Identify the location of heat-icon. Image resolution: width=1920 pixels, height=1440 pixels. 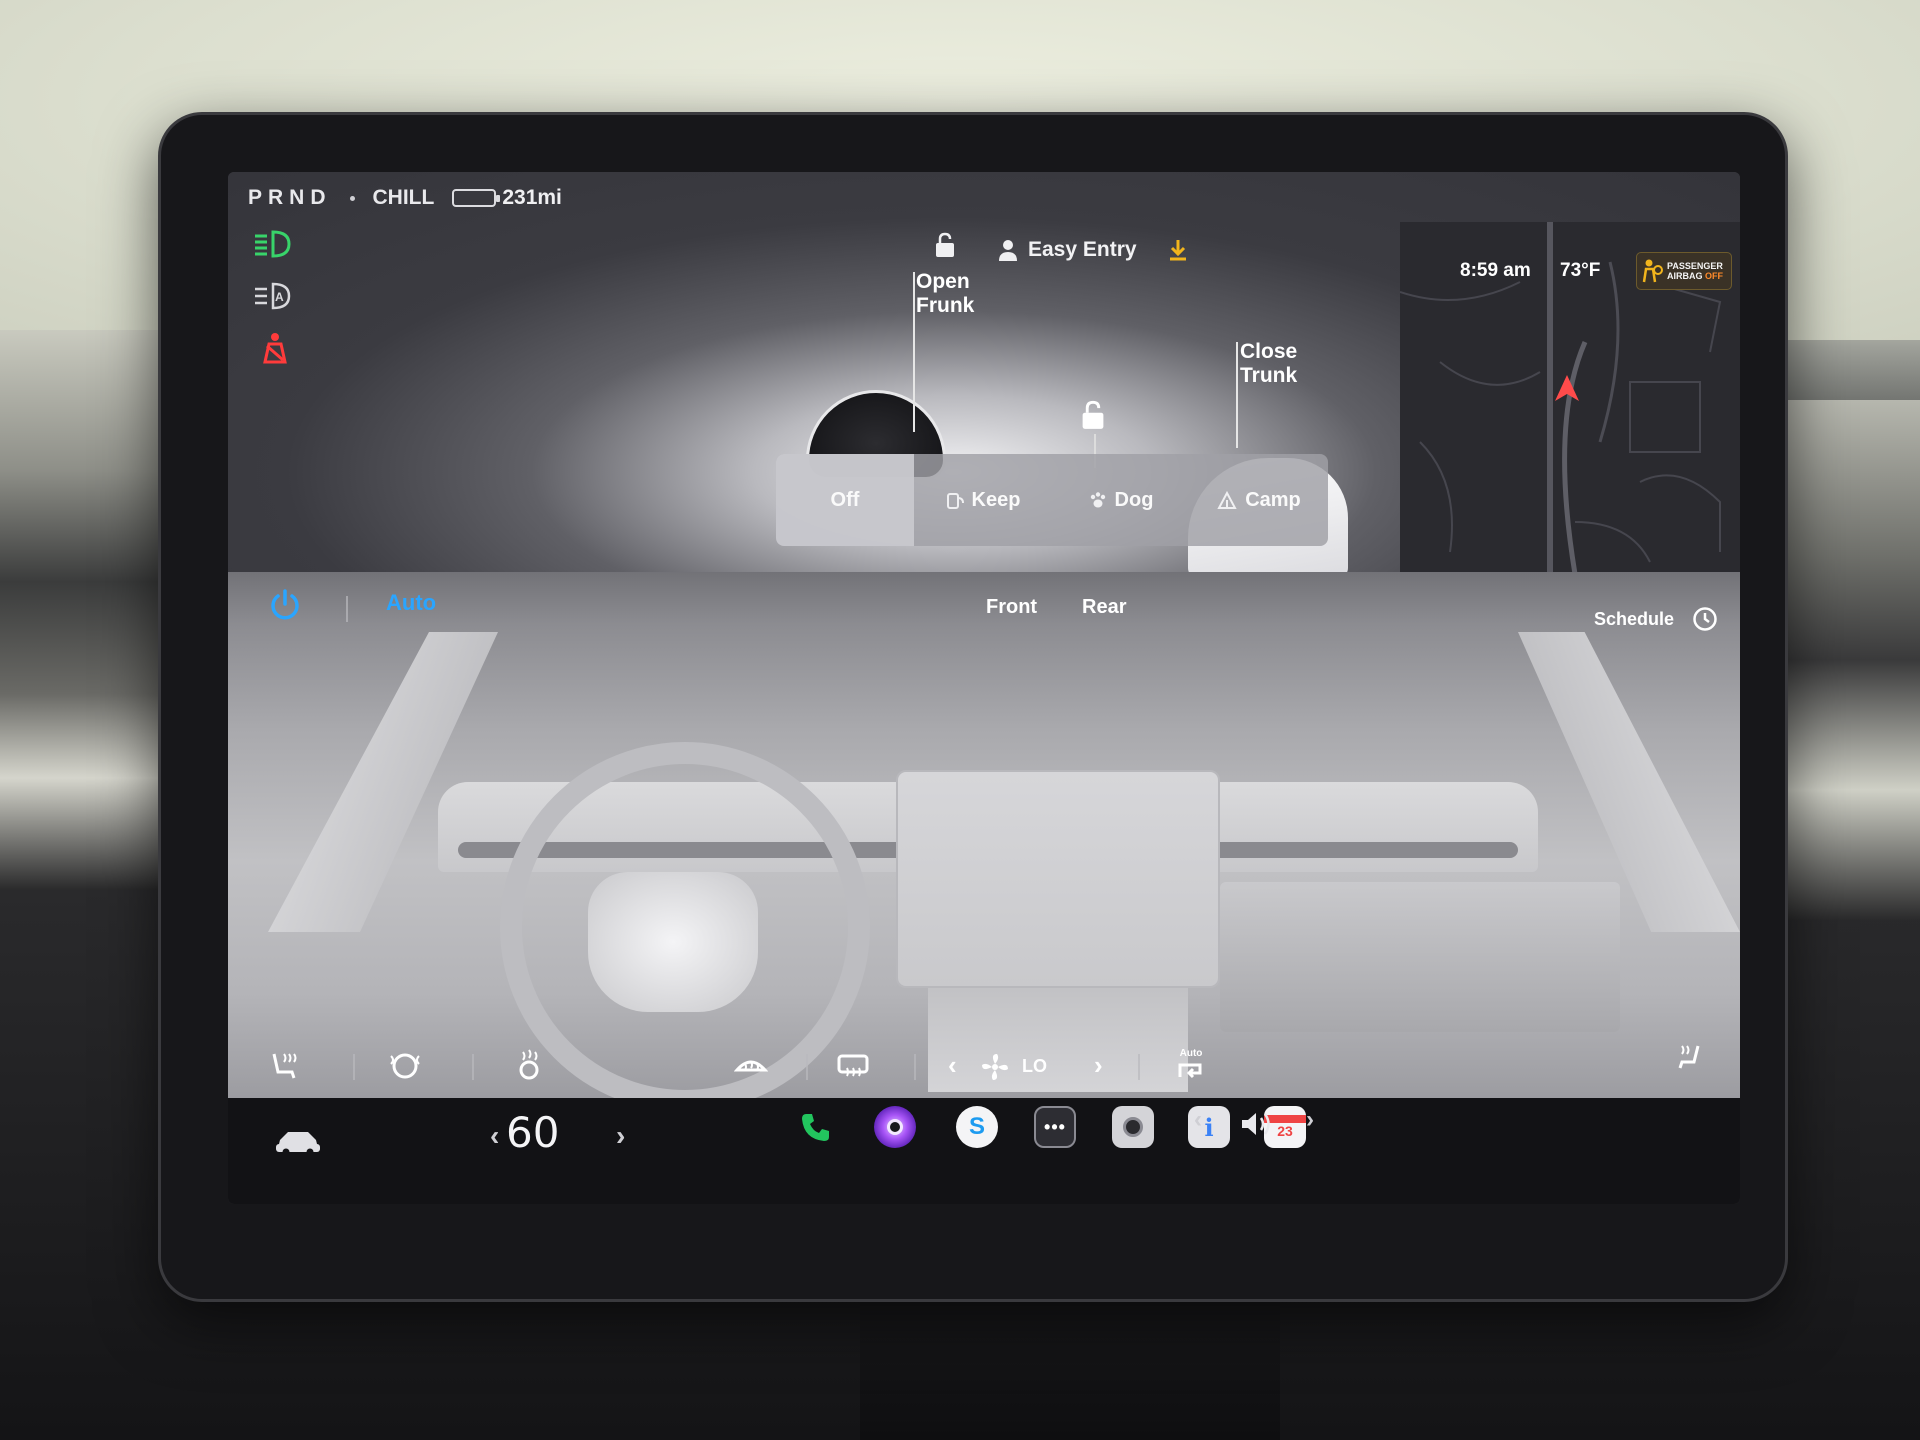
(529, 1064).